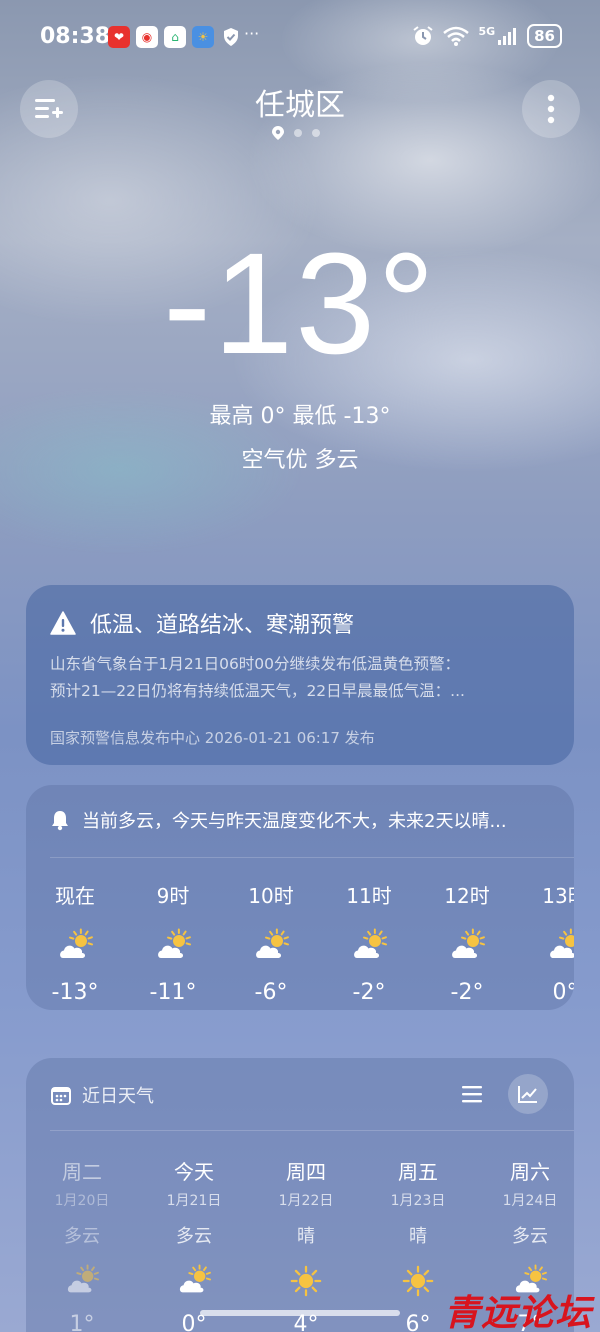  Describe the element at coordinates (369, 896) in the screenshot. I see `hour-label: 11时` at that location.